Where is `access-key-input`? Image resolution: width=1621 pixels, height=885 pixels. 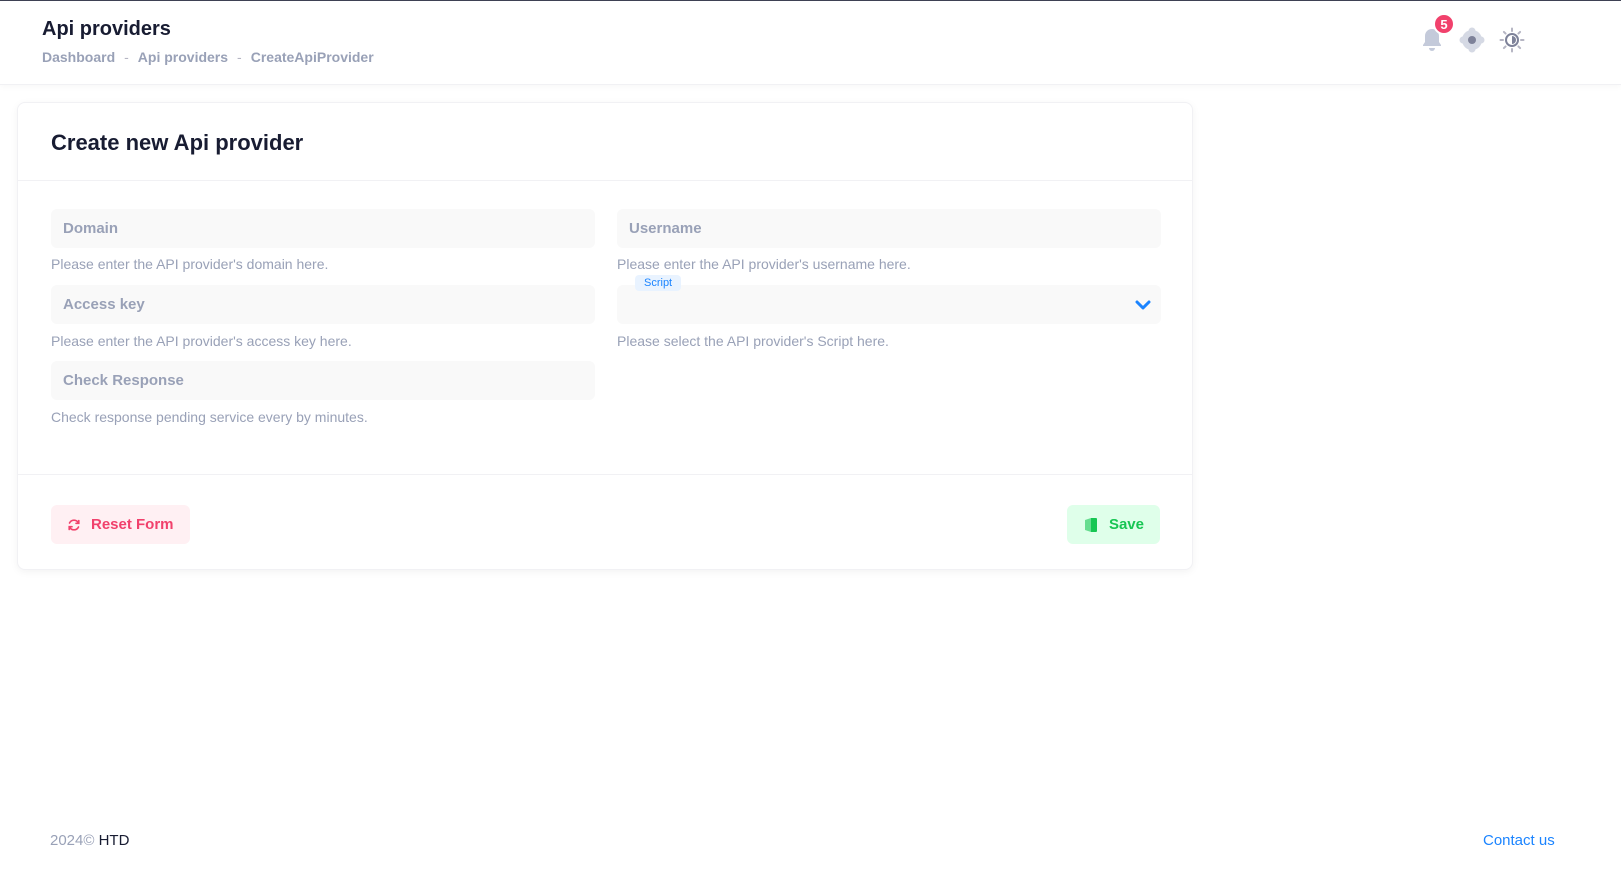
access-key-input is located at coordinates (323, 304).